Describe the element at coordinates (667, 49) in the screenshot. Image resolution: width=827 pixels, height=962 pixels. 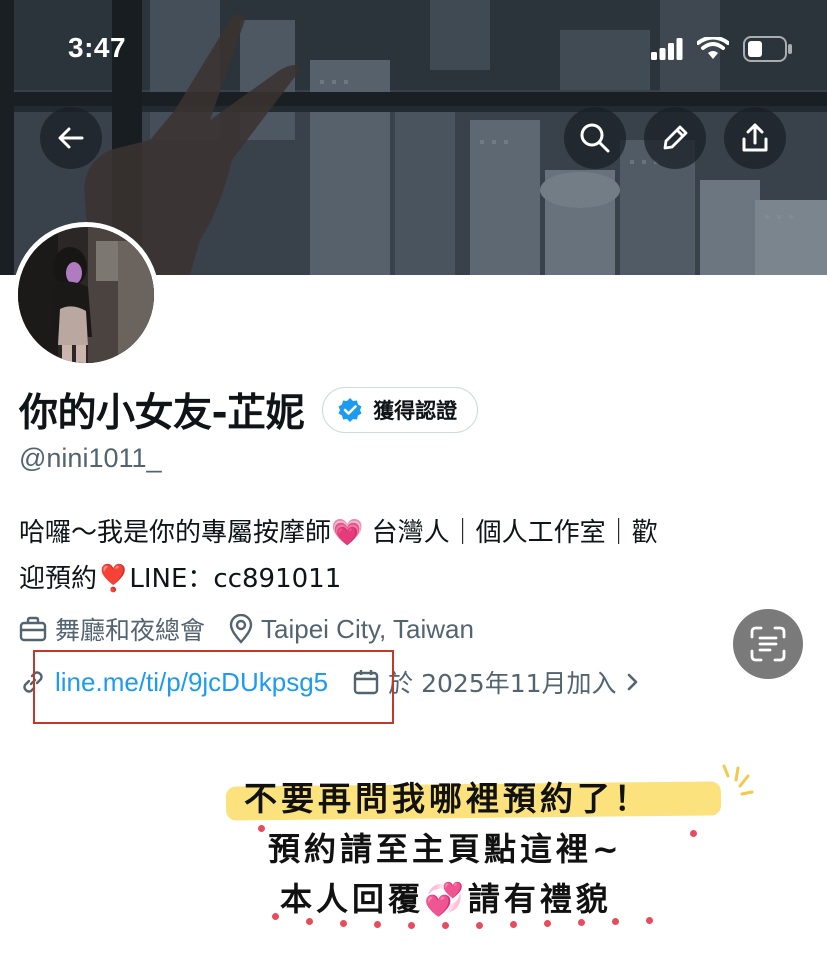
I see `cellular-signal-icon` at that location.